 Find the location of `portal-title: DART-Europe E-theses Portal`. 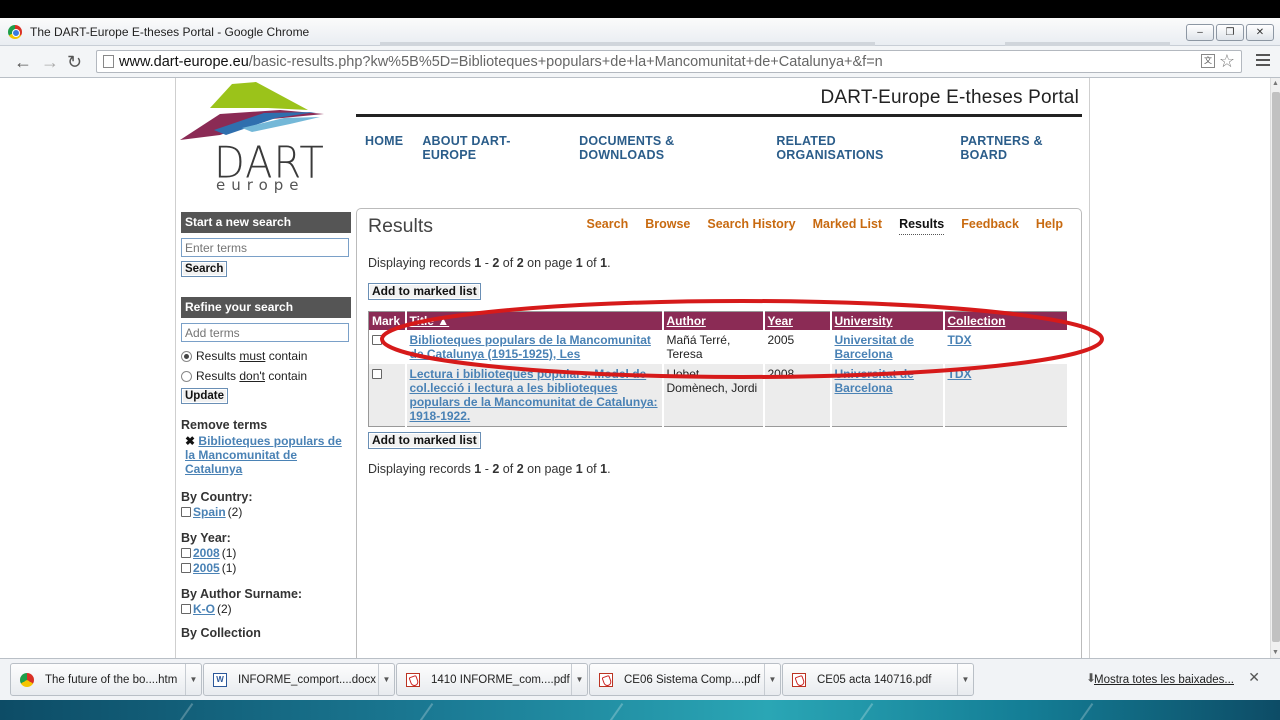

portal-title: DART-Europe E-theses Portal is located at coordinates (949, 97).